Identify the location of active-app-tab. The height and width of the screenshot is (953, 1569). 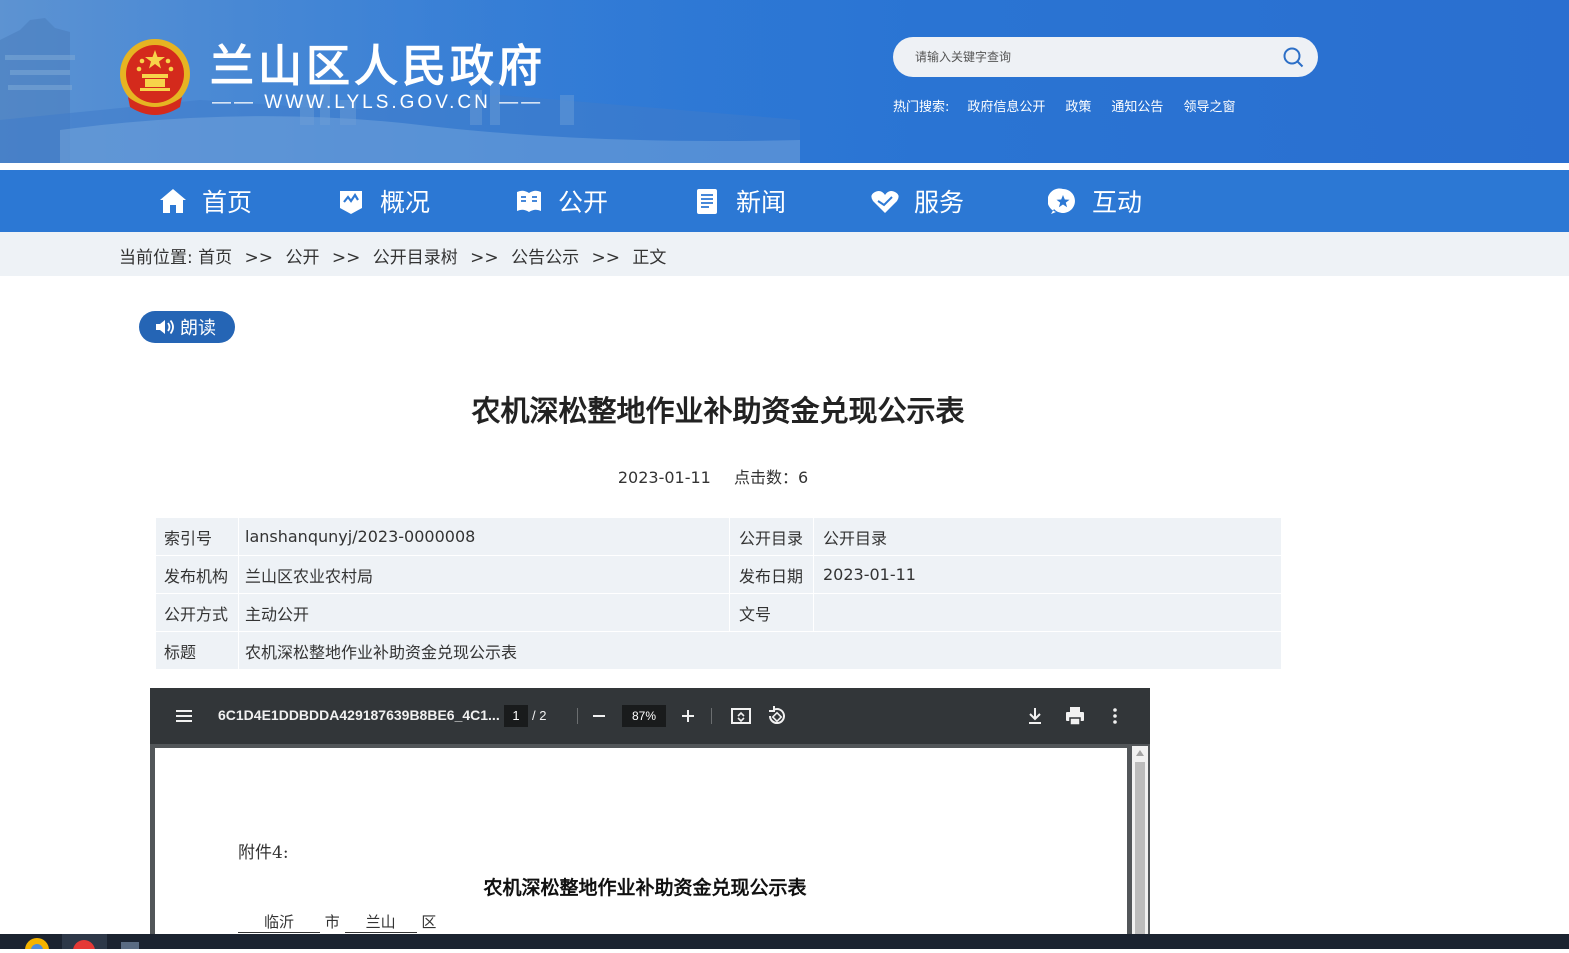
(84, 943).